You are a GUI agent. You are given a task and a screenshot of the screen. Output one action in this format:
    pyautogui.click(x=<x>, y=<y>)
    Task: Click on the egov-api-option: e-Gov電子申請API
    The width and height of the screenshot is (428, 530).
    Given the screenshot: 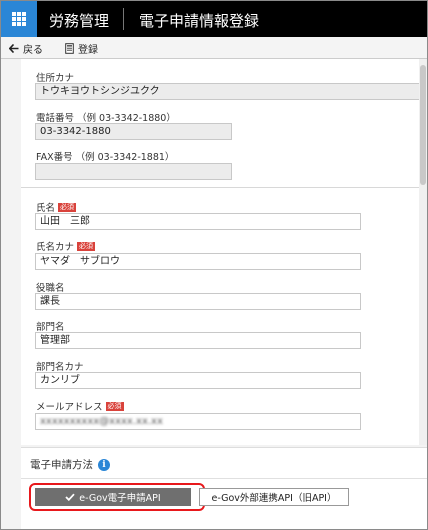 What is the action you would take?
    pyautogui.click(x=113, y=497)
    